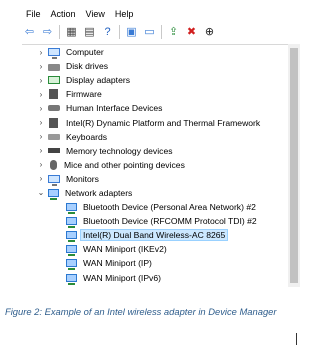  Describe the element at coordinates (53, 94) in the screenshot. I see `firmware-icon` at that location.